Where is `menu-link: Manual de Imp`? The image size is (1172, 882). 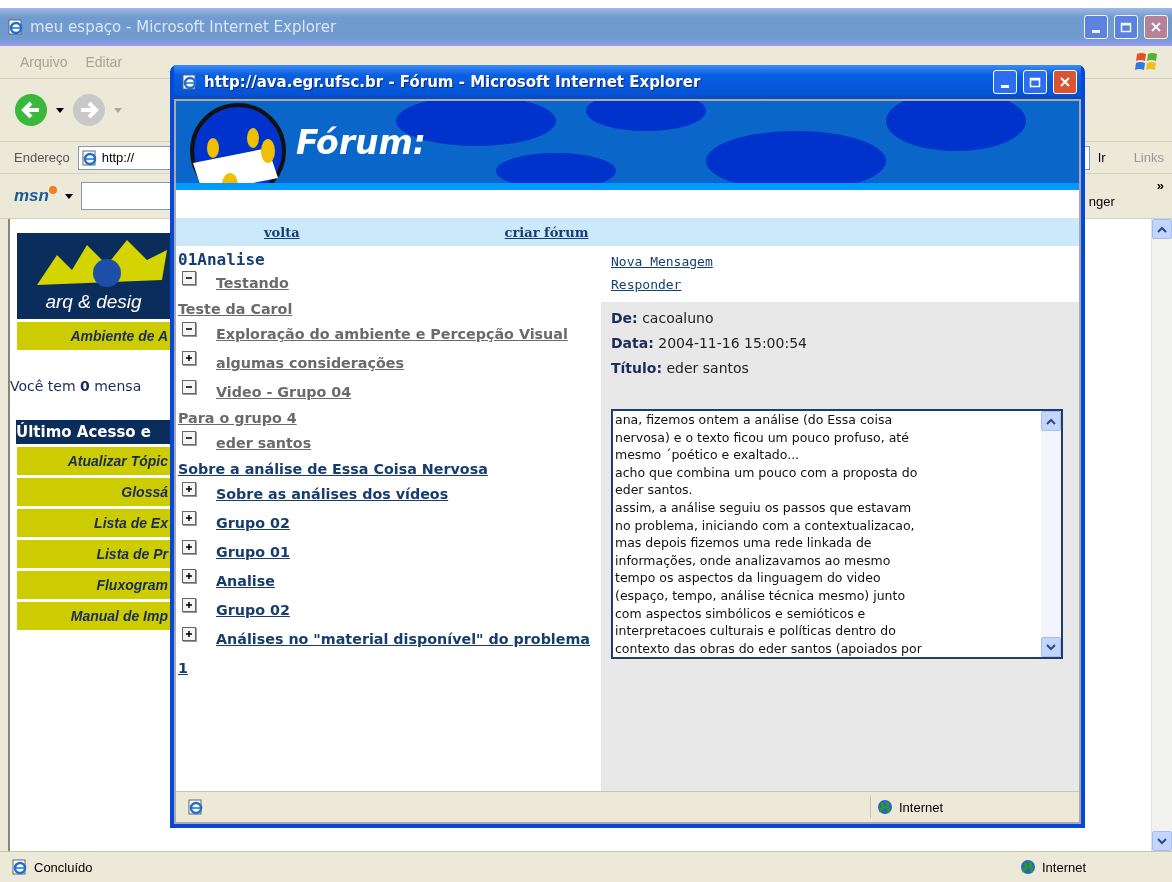
menu-link: Manual de Imp is located at coordinates (93, 616).